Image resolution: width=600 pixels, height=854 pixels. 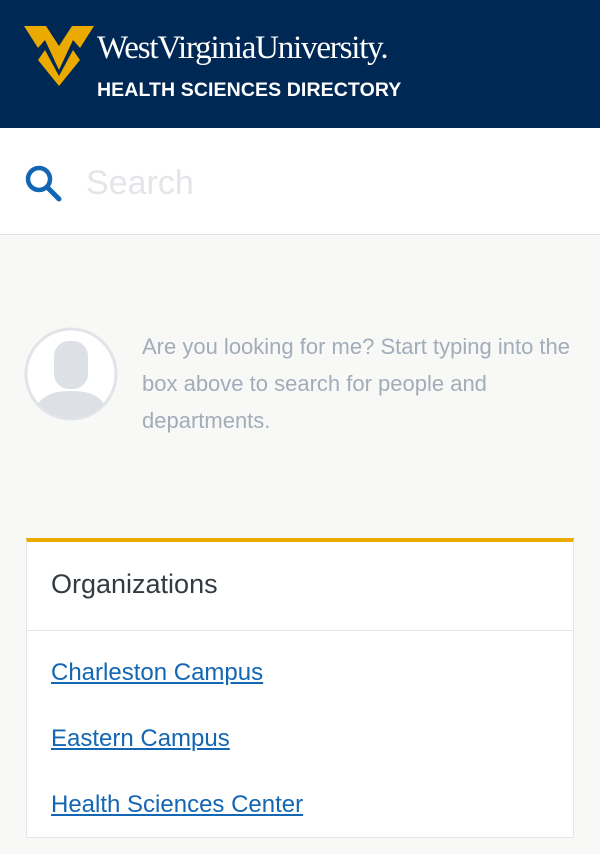 I want to click on divider, so click(x=300, y=630).